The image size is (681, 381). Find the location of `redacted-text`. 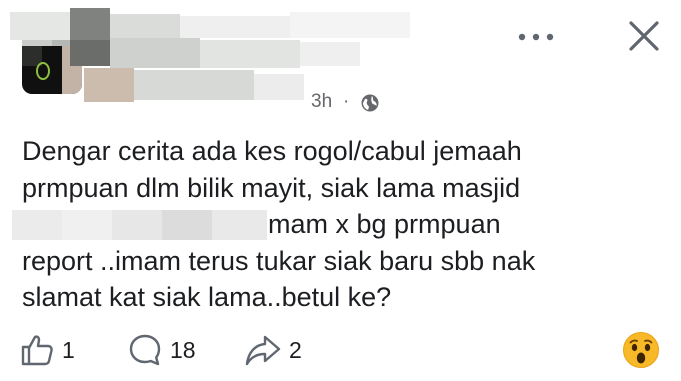

redacted-text is located at coordinates (139, 225).